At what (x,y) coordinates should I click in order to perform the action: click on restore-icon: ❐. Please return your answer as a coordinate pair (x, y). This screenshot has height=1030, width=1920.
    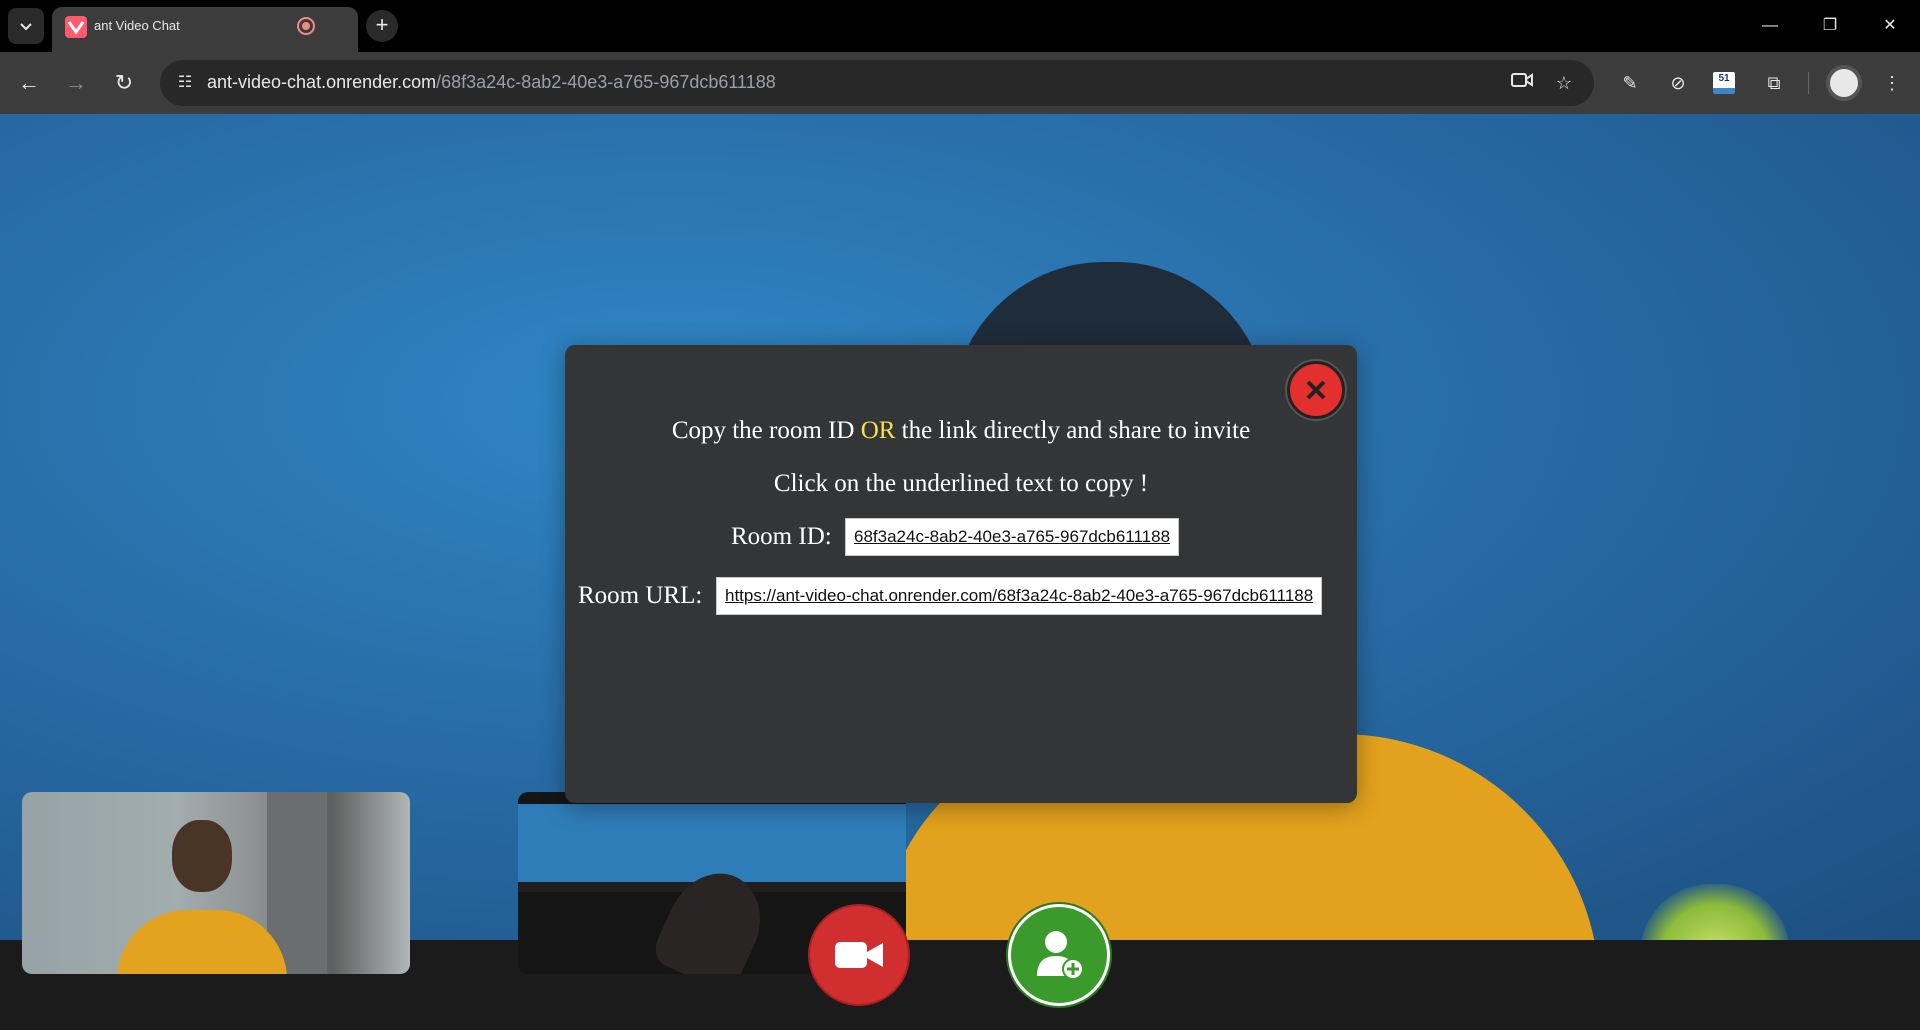
    Looking at the image, I should click on (1830, 25).